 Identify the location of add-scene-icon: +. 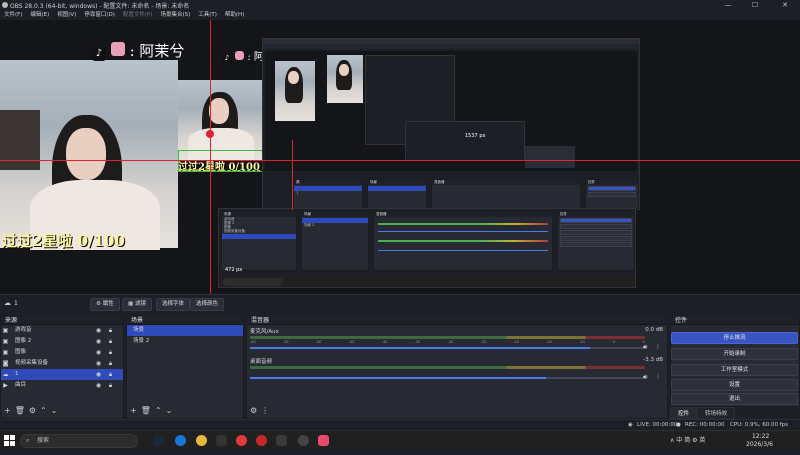
(133, 410).